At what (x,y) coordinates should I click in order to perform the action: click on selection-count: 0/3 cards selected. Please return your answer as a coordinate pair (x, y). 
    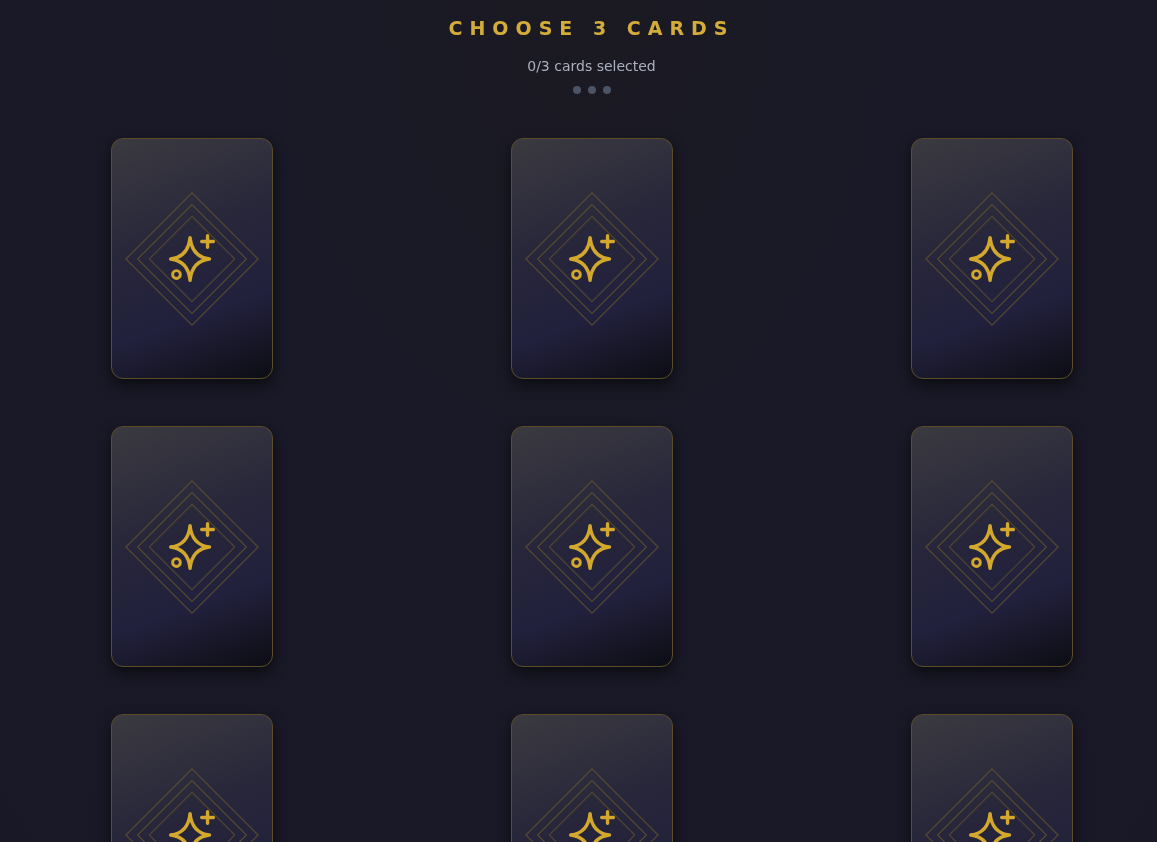
    Looking at the image, I should click on (591, 66).